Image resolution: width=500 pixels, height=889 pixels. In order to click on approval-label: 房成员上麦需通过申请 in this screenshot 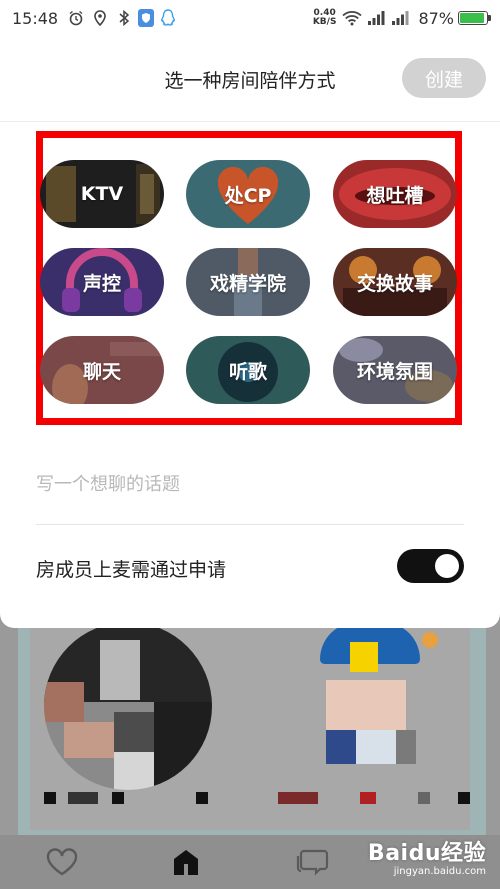, I will do `click(131, 570)`.